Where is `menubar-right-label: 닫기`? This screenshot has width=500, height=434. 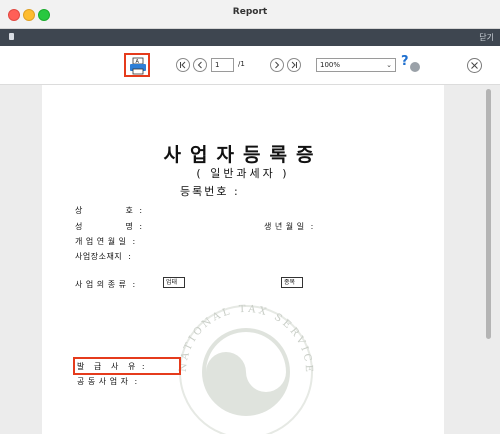
menubar-right-label: 닫기 is located at coordinates (486, 37).